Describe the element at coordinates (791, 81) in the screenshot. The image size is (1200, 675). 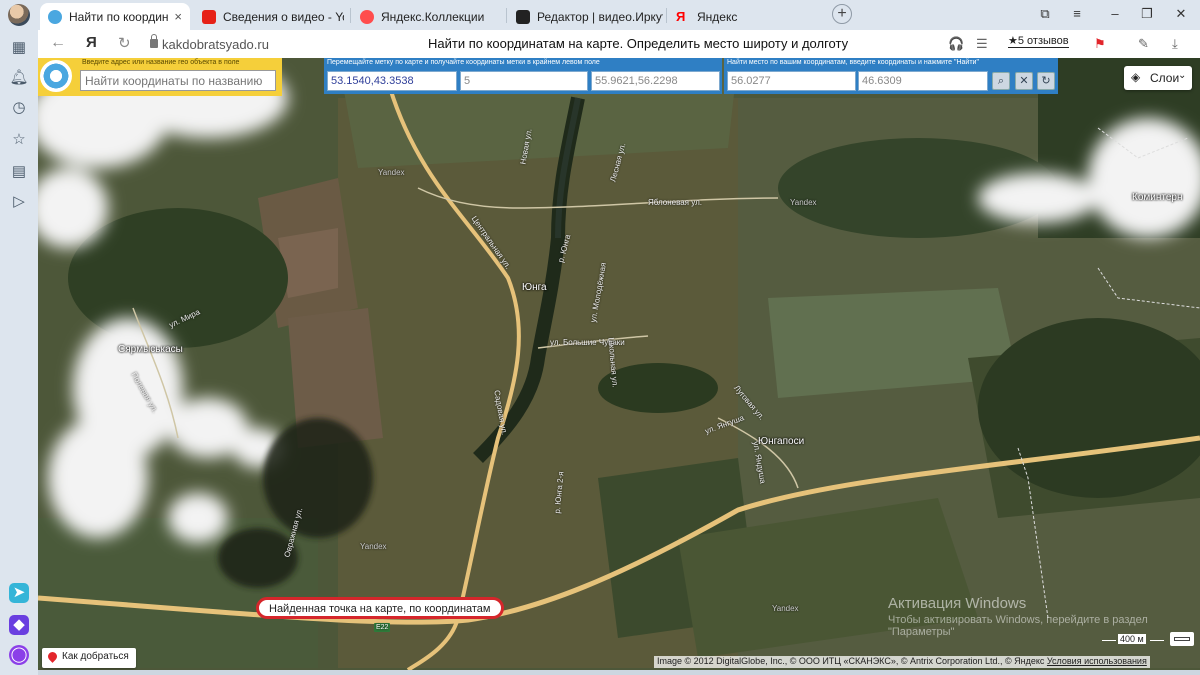
I see `latitude-field` at that location.